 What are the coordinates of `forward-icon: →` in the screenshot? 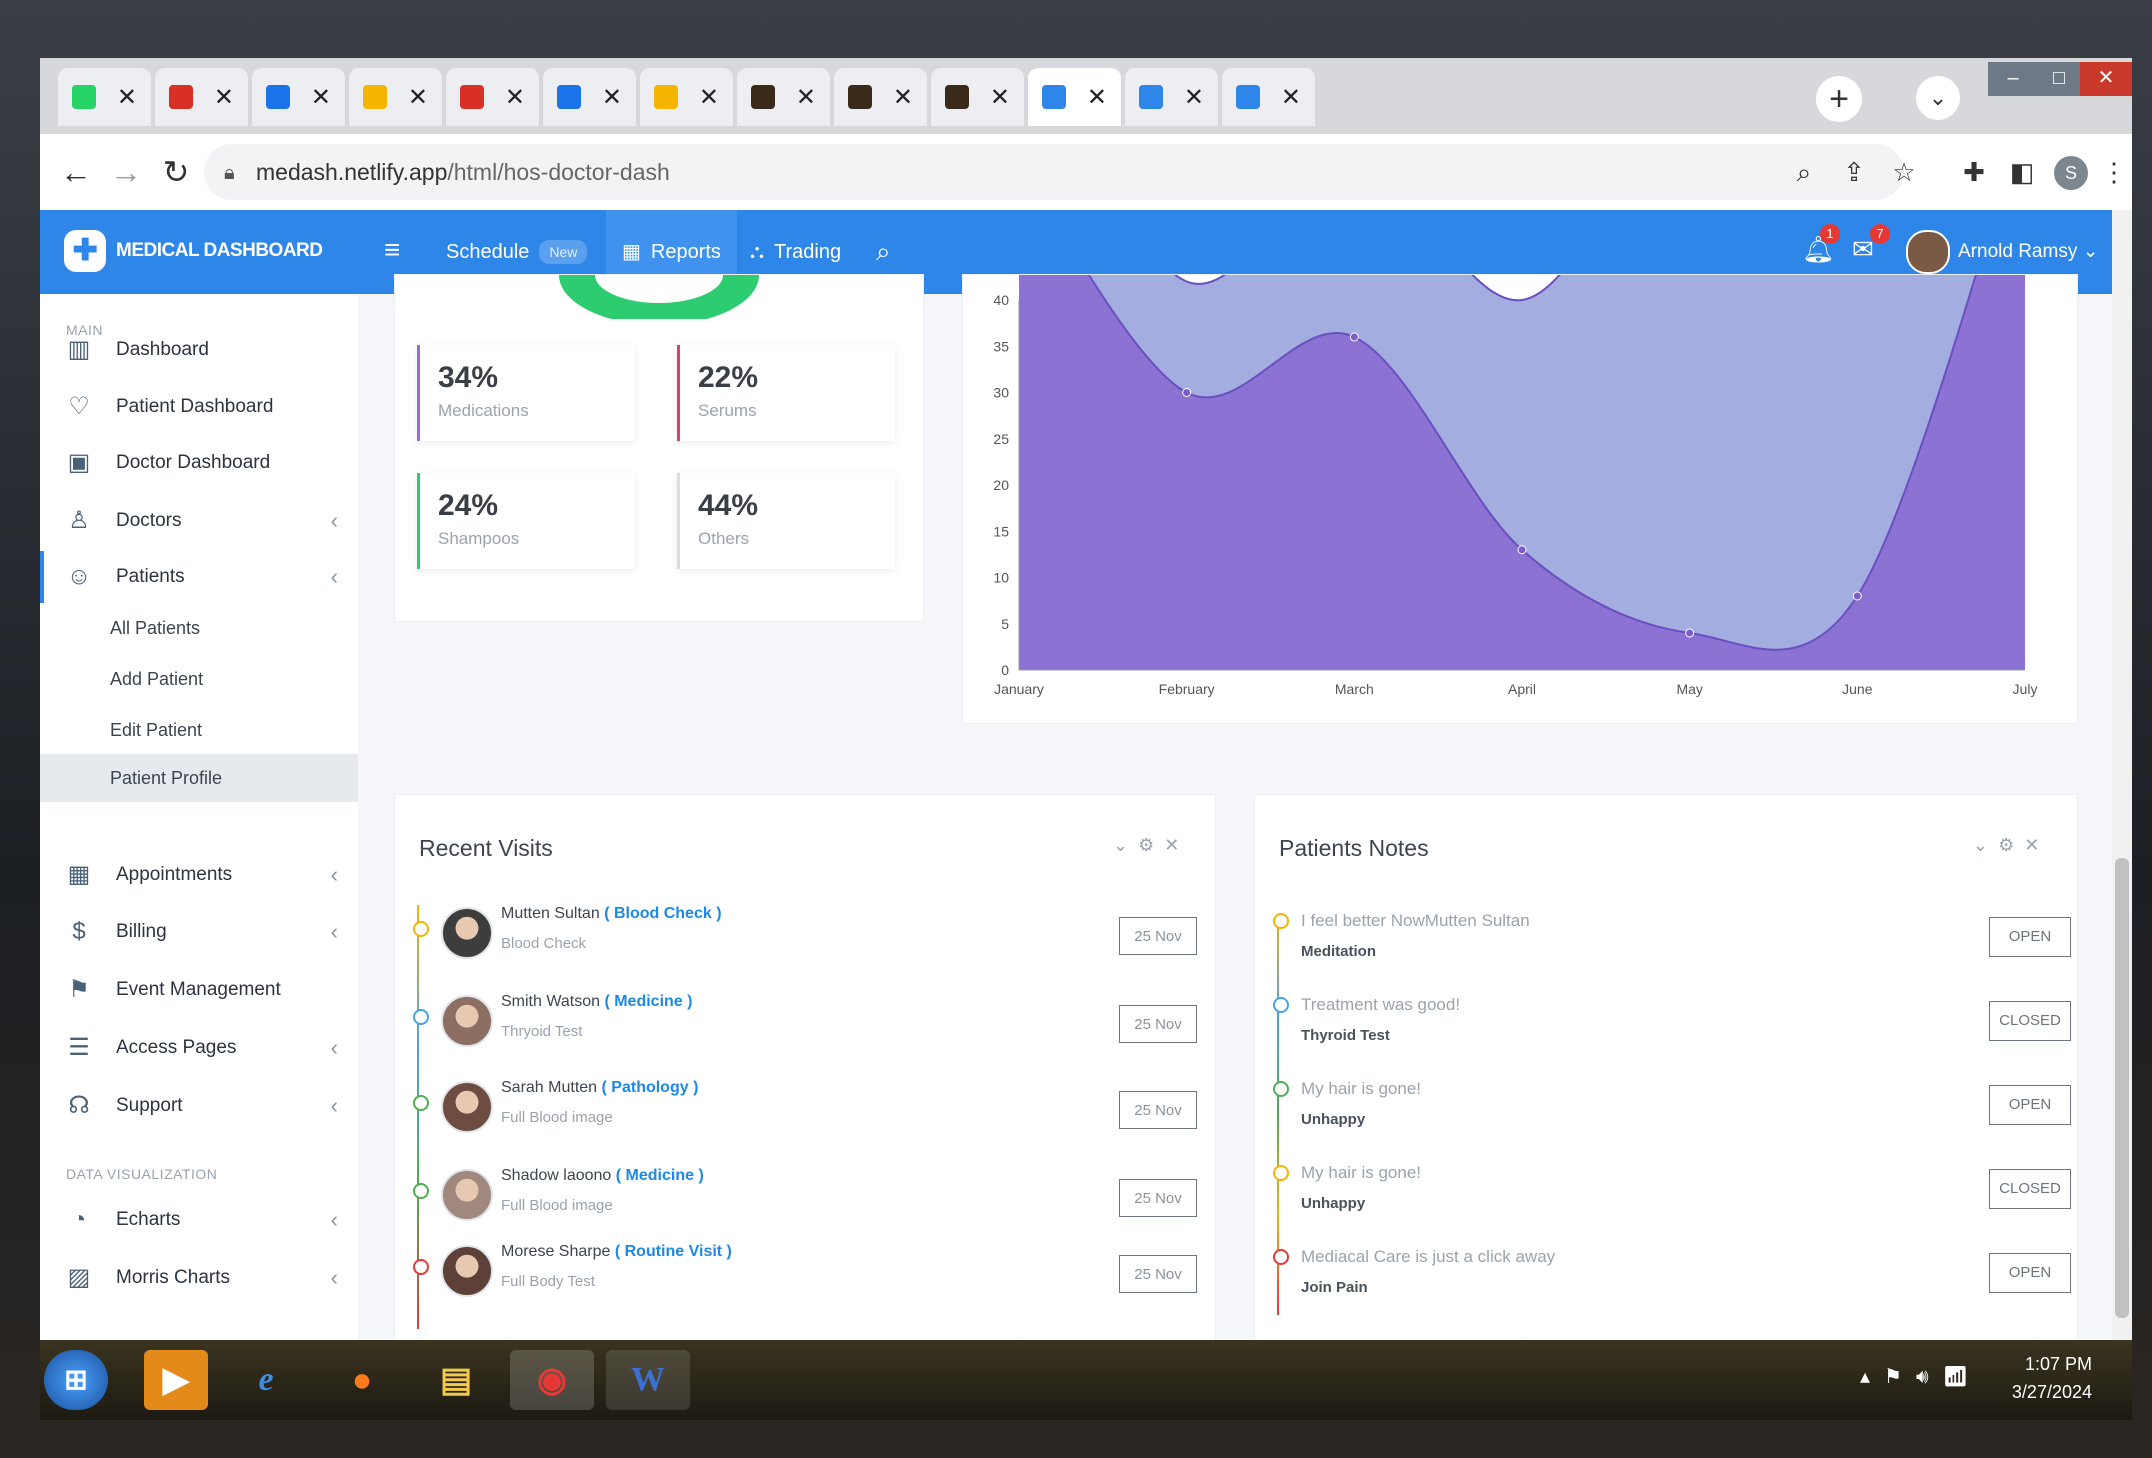 It's located at (126, 172).